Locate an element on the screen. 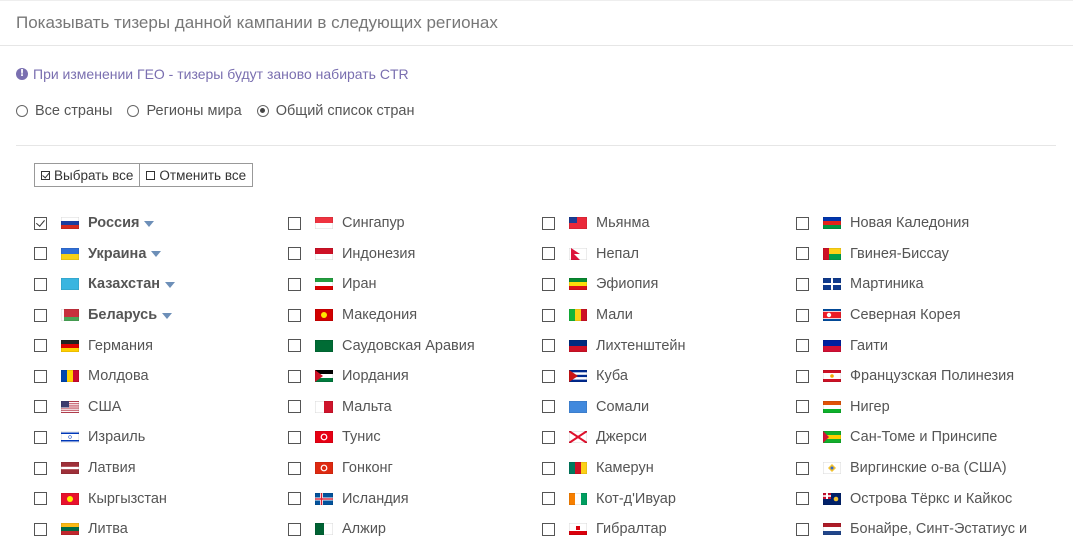 Image resolution: width=1080 pixels, height=546 pixels. select-all-button: Выбрать все is located at coordinates (87, 175).